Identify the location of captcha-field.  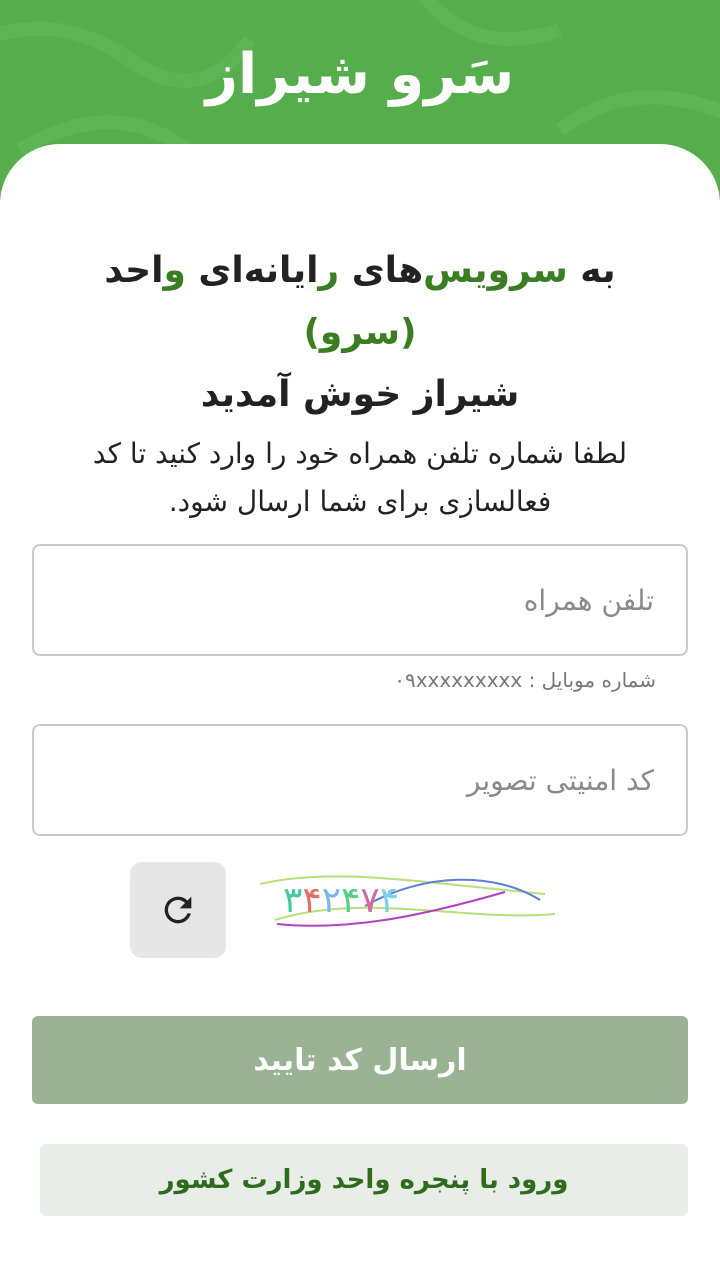
(360, 780).